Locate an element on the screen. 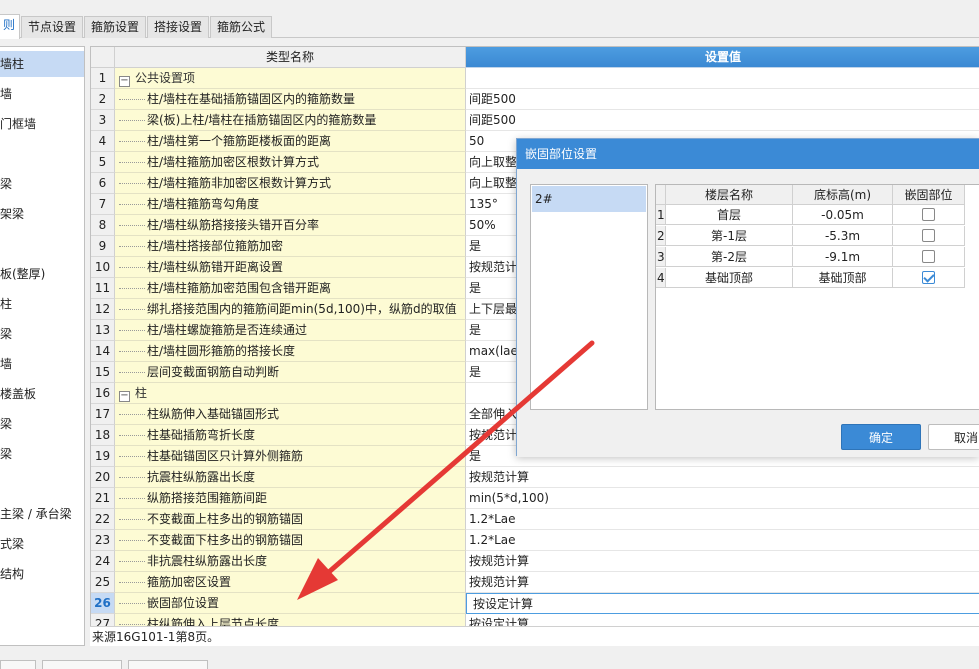 This screenshot has width=979, height=669. tab-rules: 则 is located at coordinates (10, 26).